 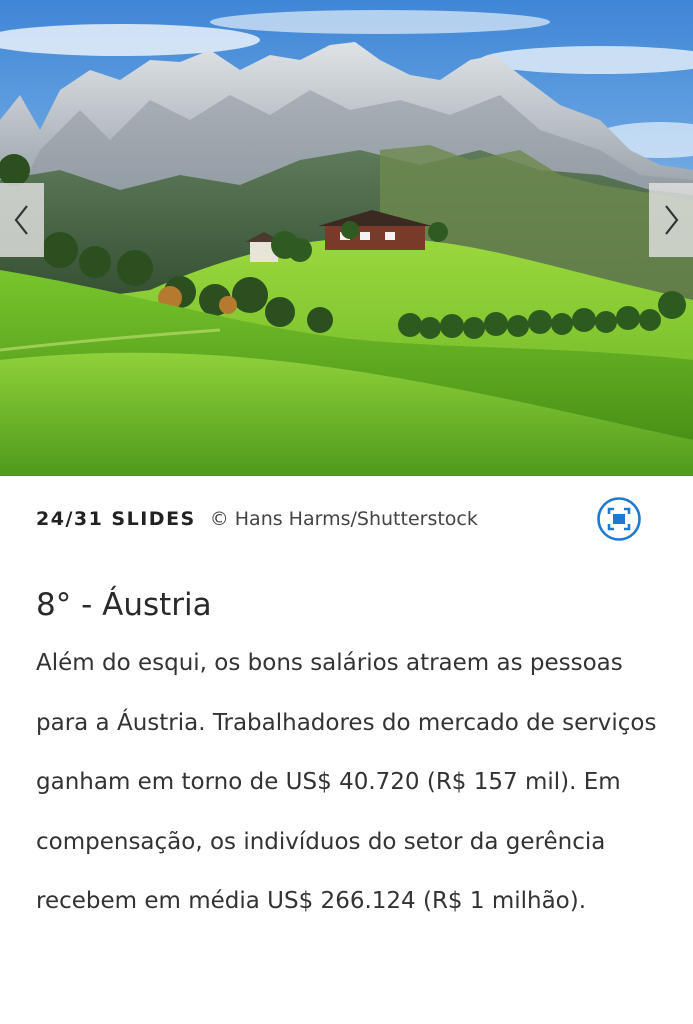 I want to click on chevron-left-icon, so click(x=21, y=220).